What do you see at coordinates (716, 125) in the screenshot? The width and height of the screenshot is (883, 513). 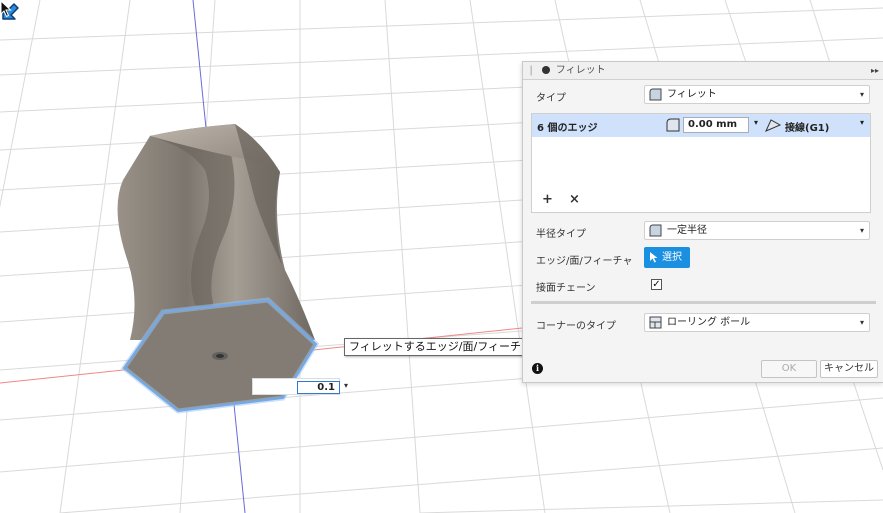 I see `radius-input: 0.00 mm` at bounding box center [716, 125].